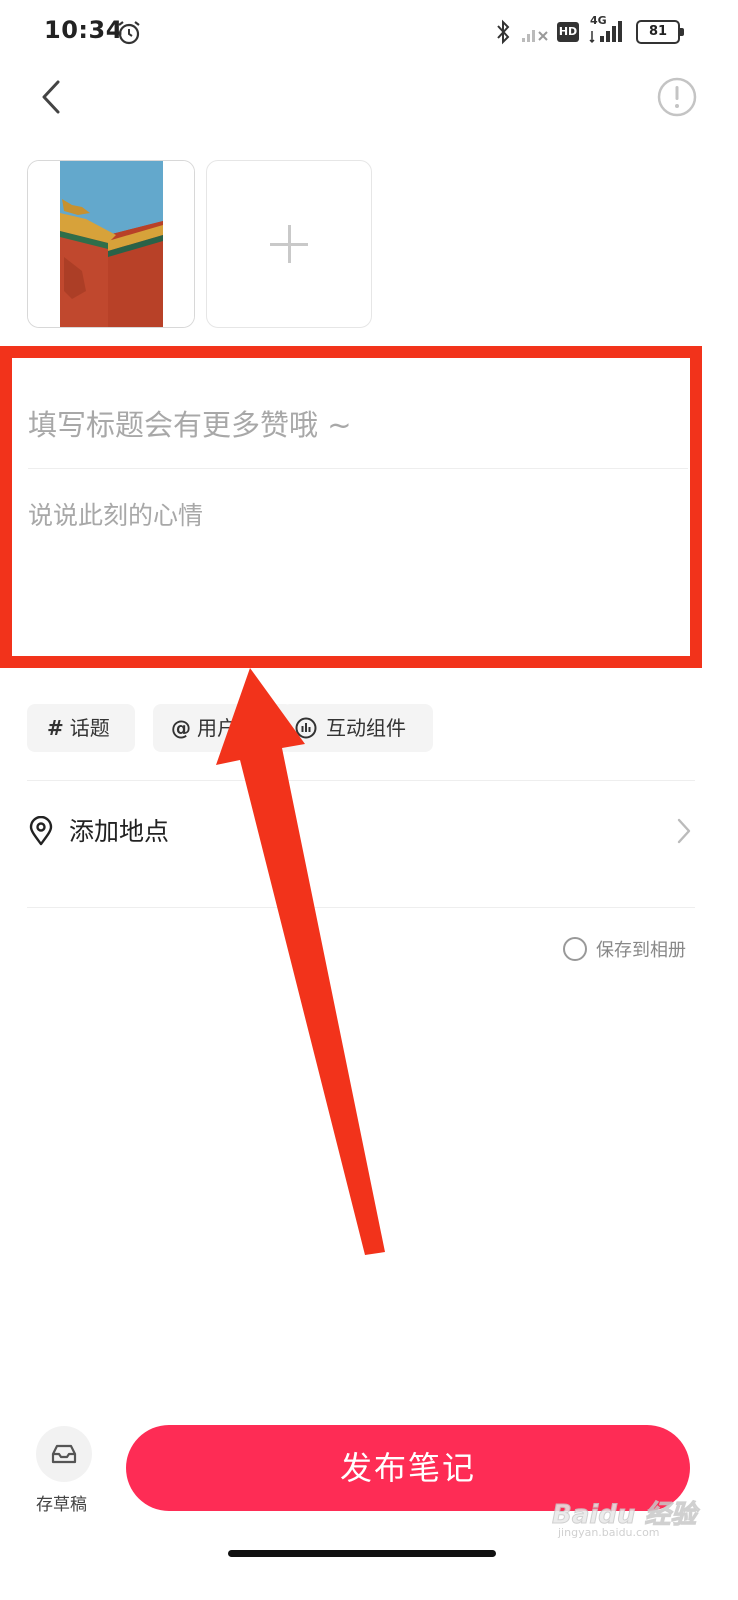 The image size is (738, 1600). Describe the element at coordinates (181, 728) in the screenshot. I see `at-icon: @` at that location.